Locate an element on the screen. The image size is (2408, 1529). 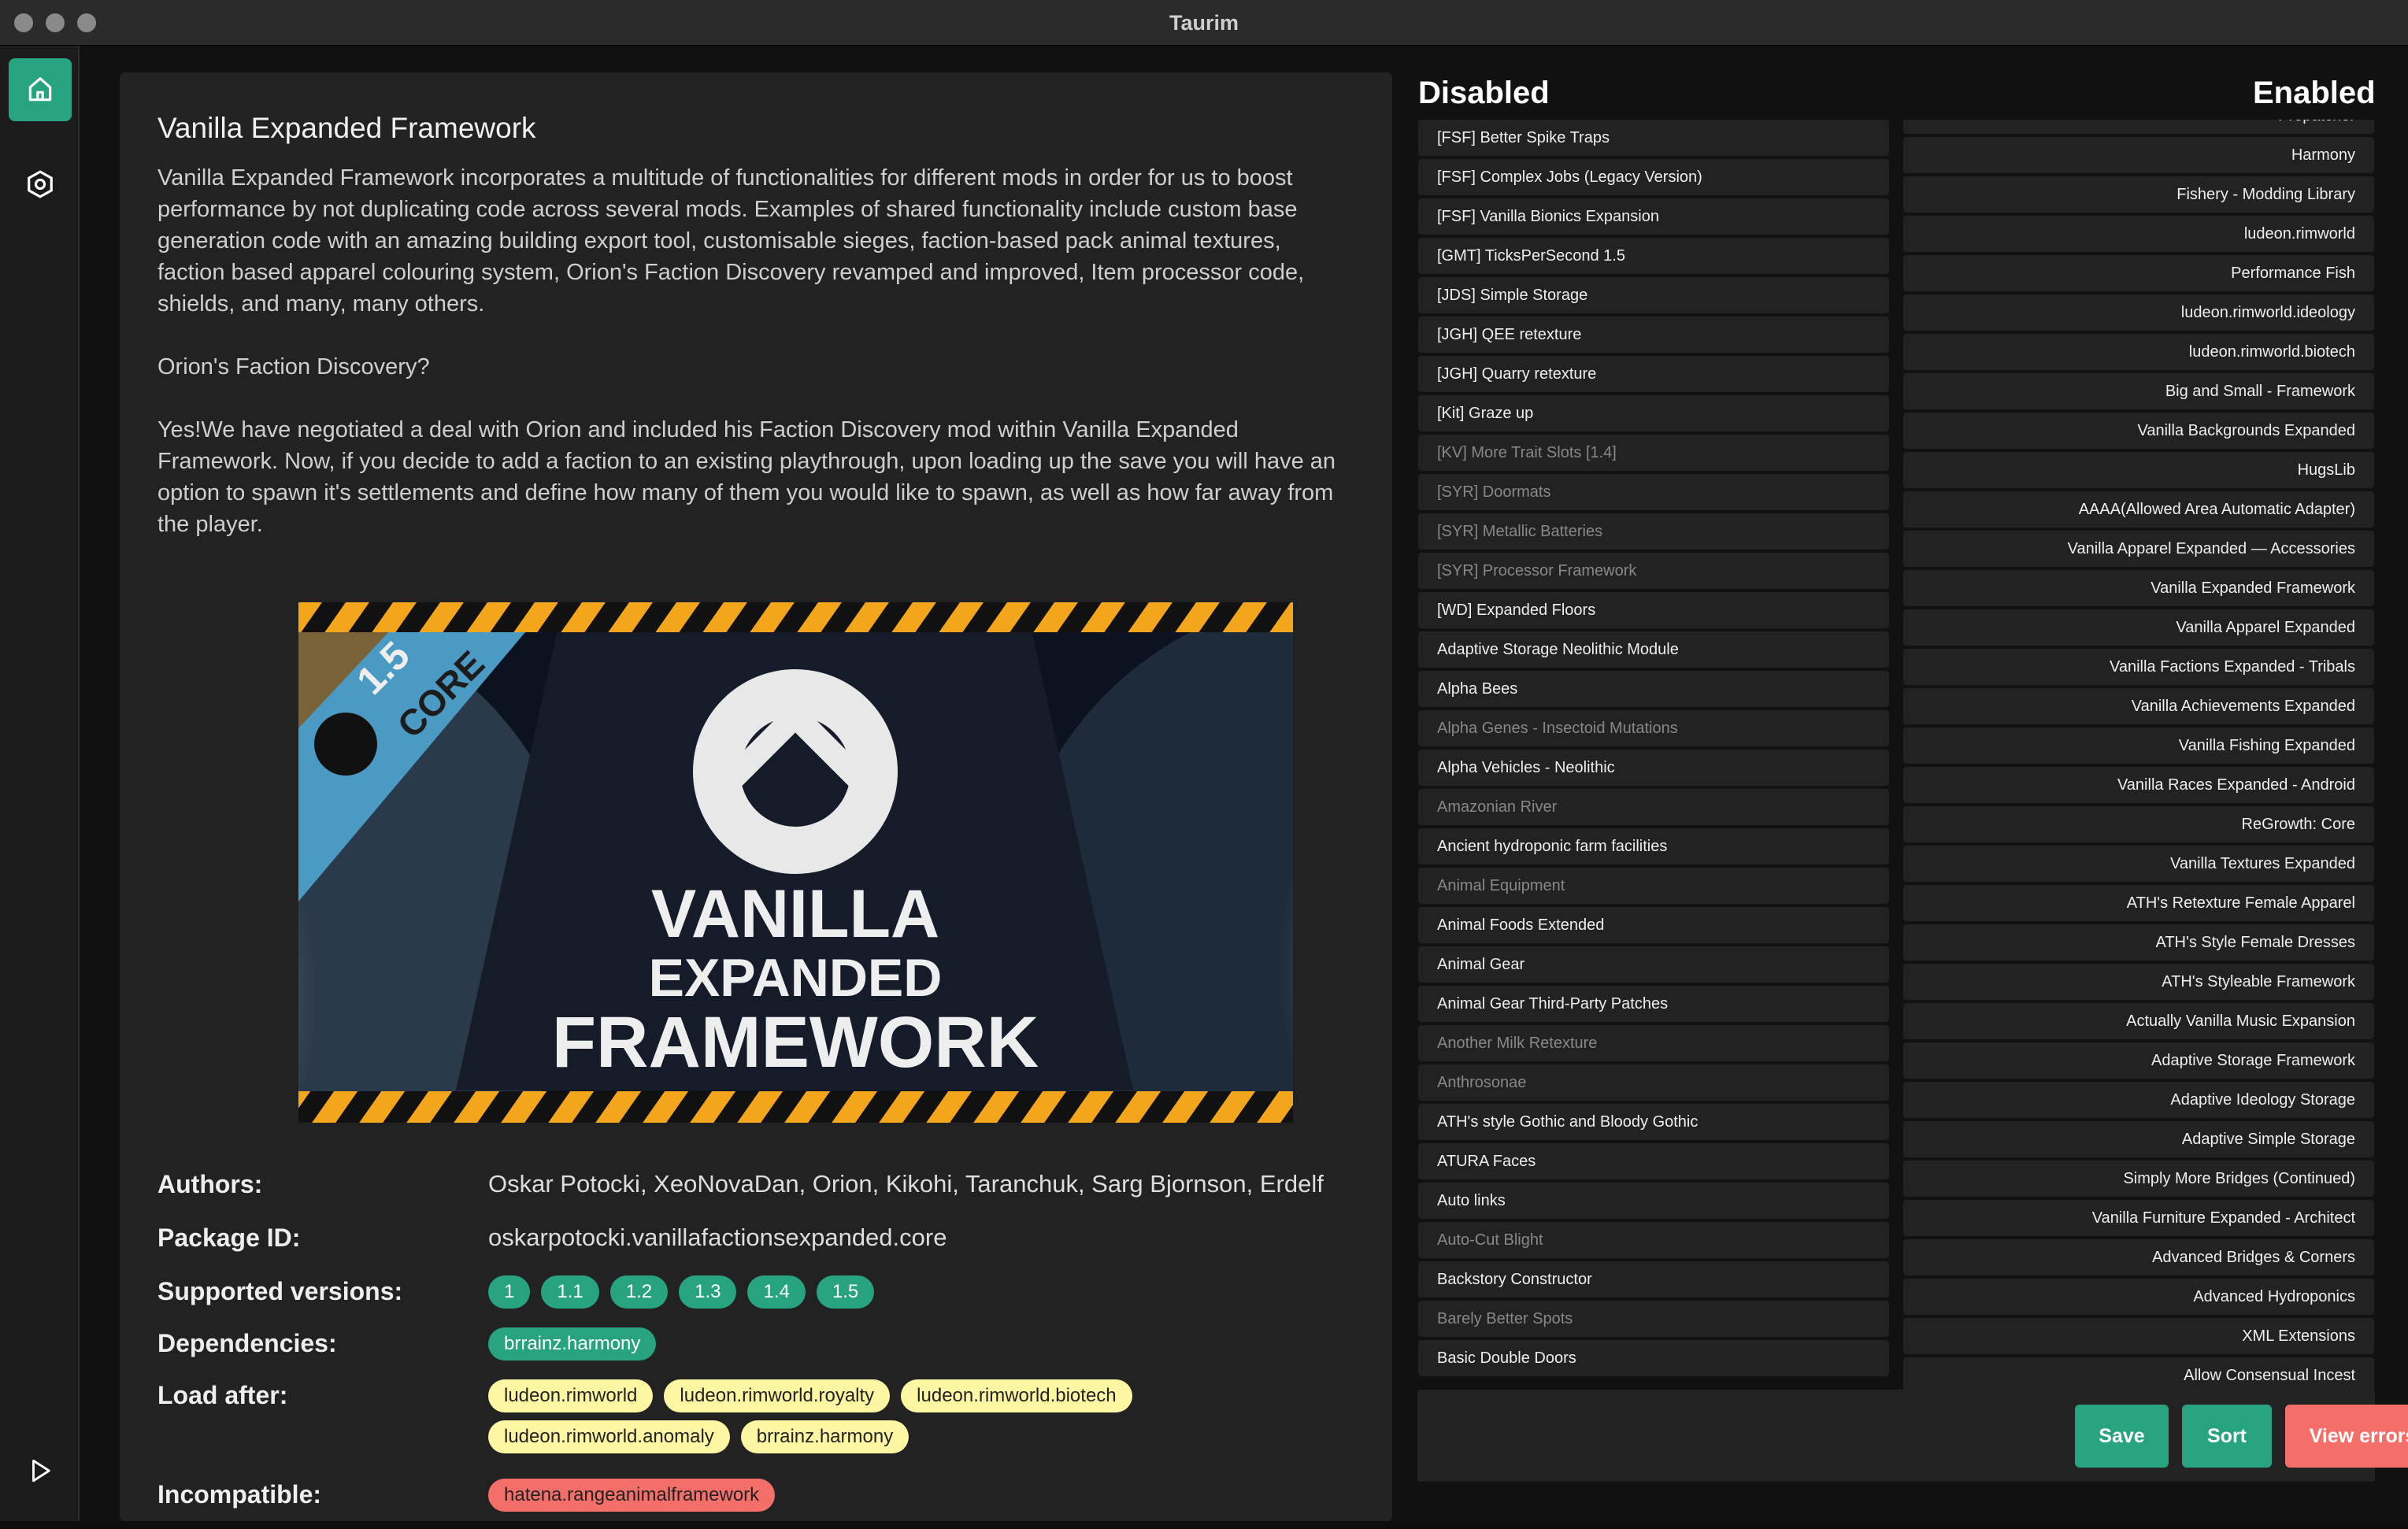
disabled-mod-item: [FSF] Better Spike Traps is located at coordinates (1653, 138).